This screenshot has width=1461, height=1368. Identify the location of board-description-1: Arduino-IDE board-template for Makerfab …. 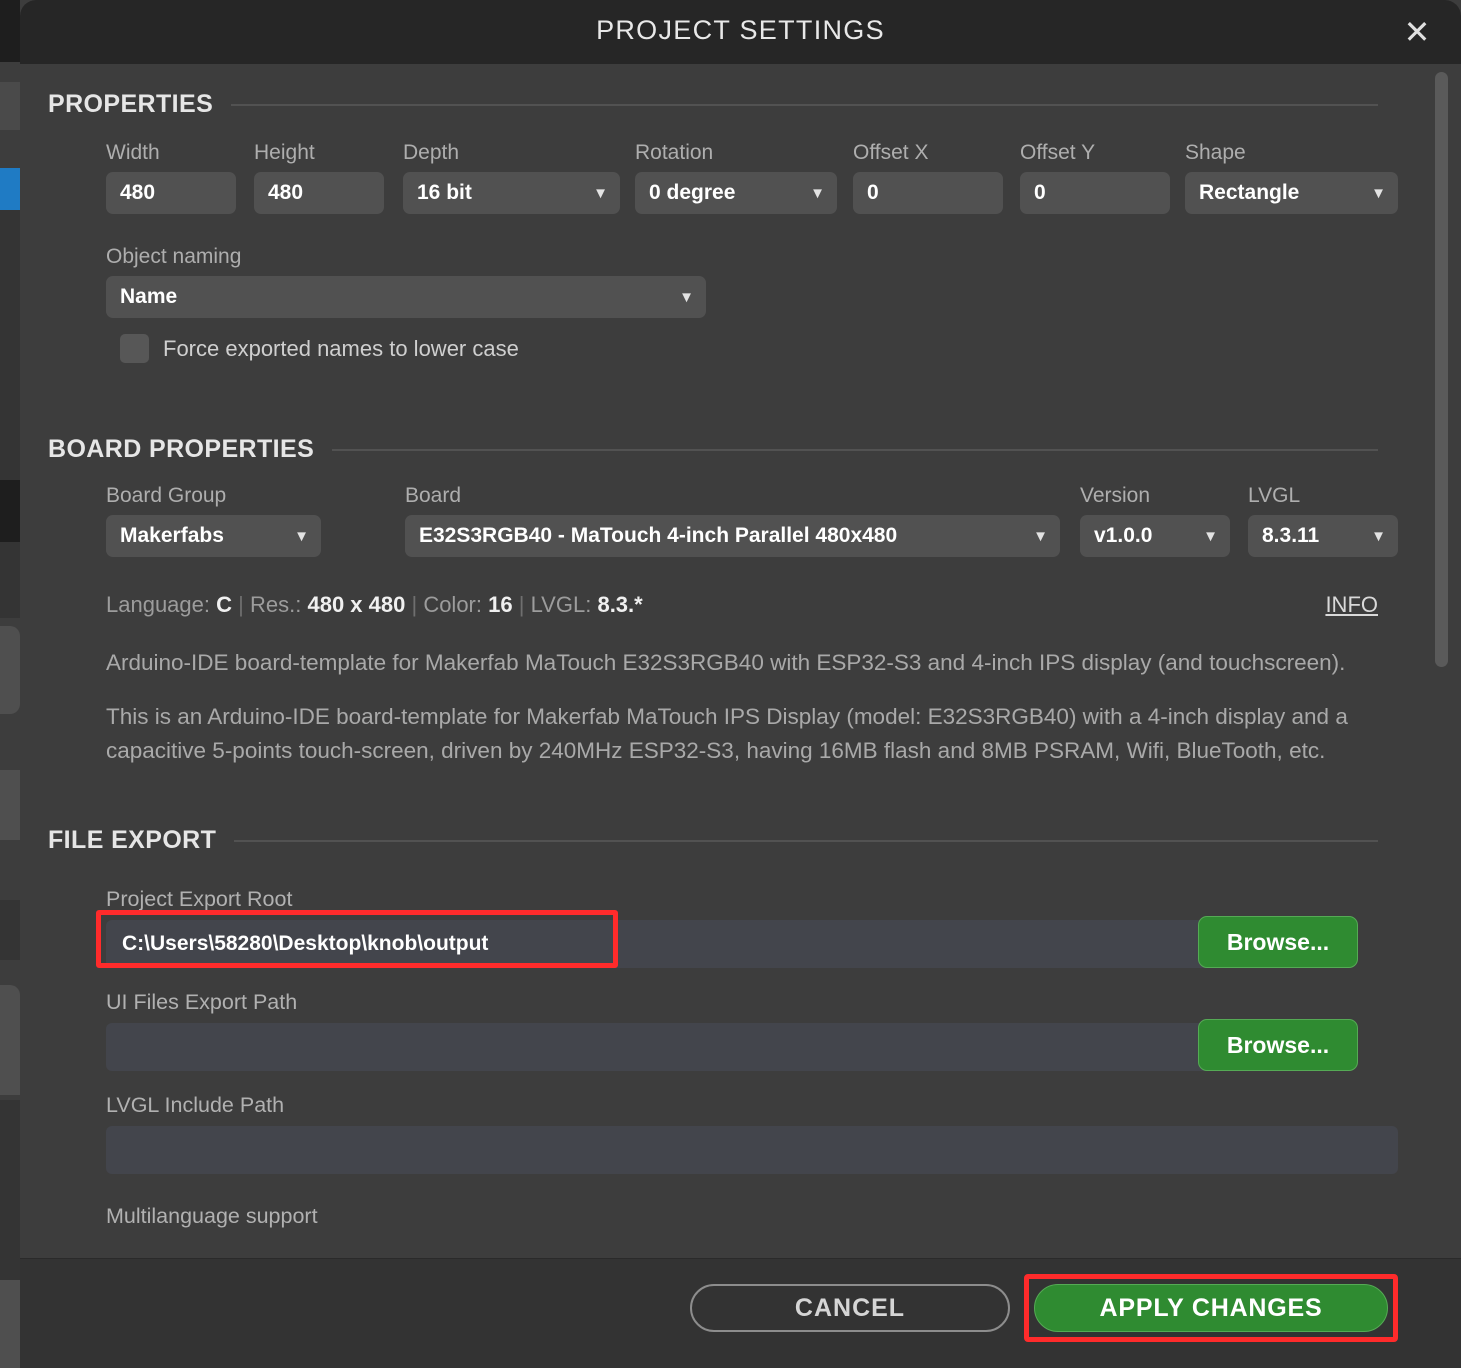
(726, 662).